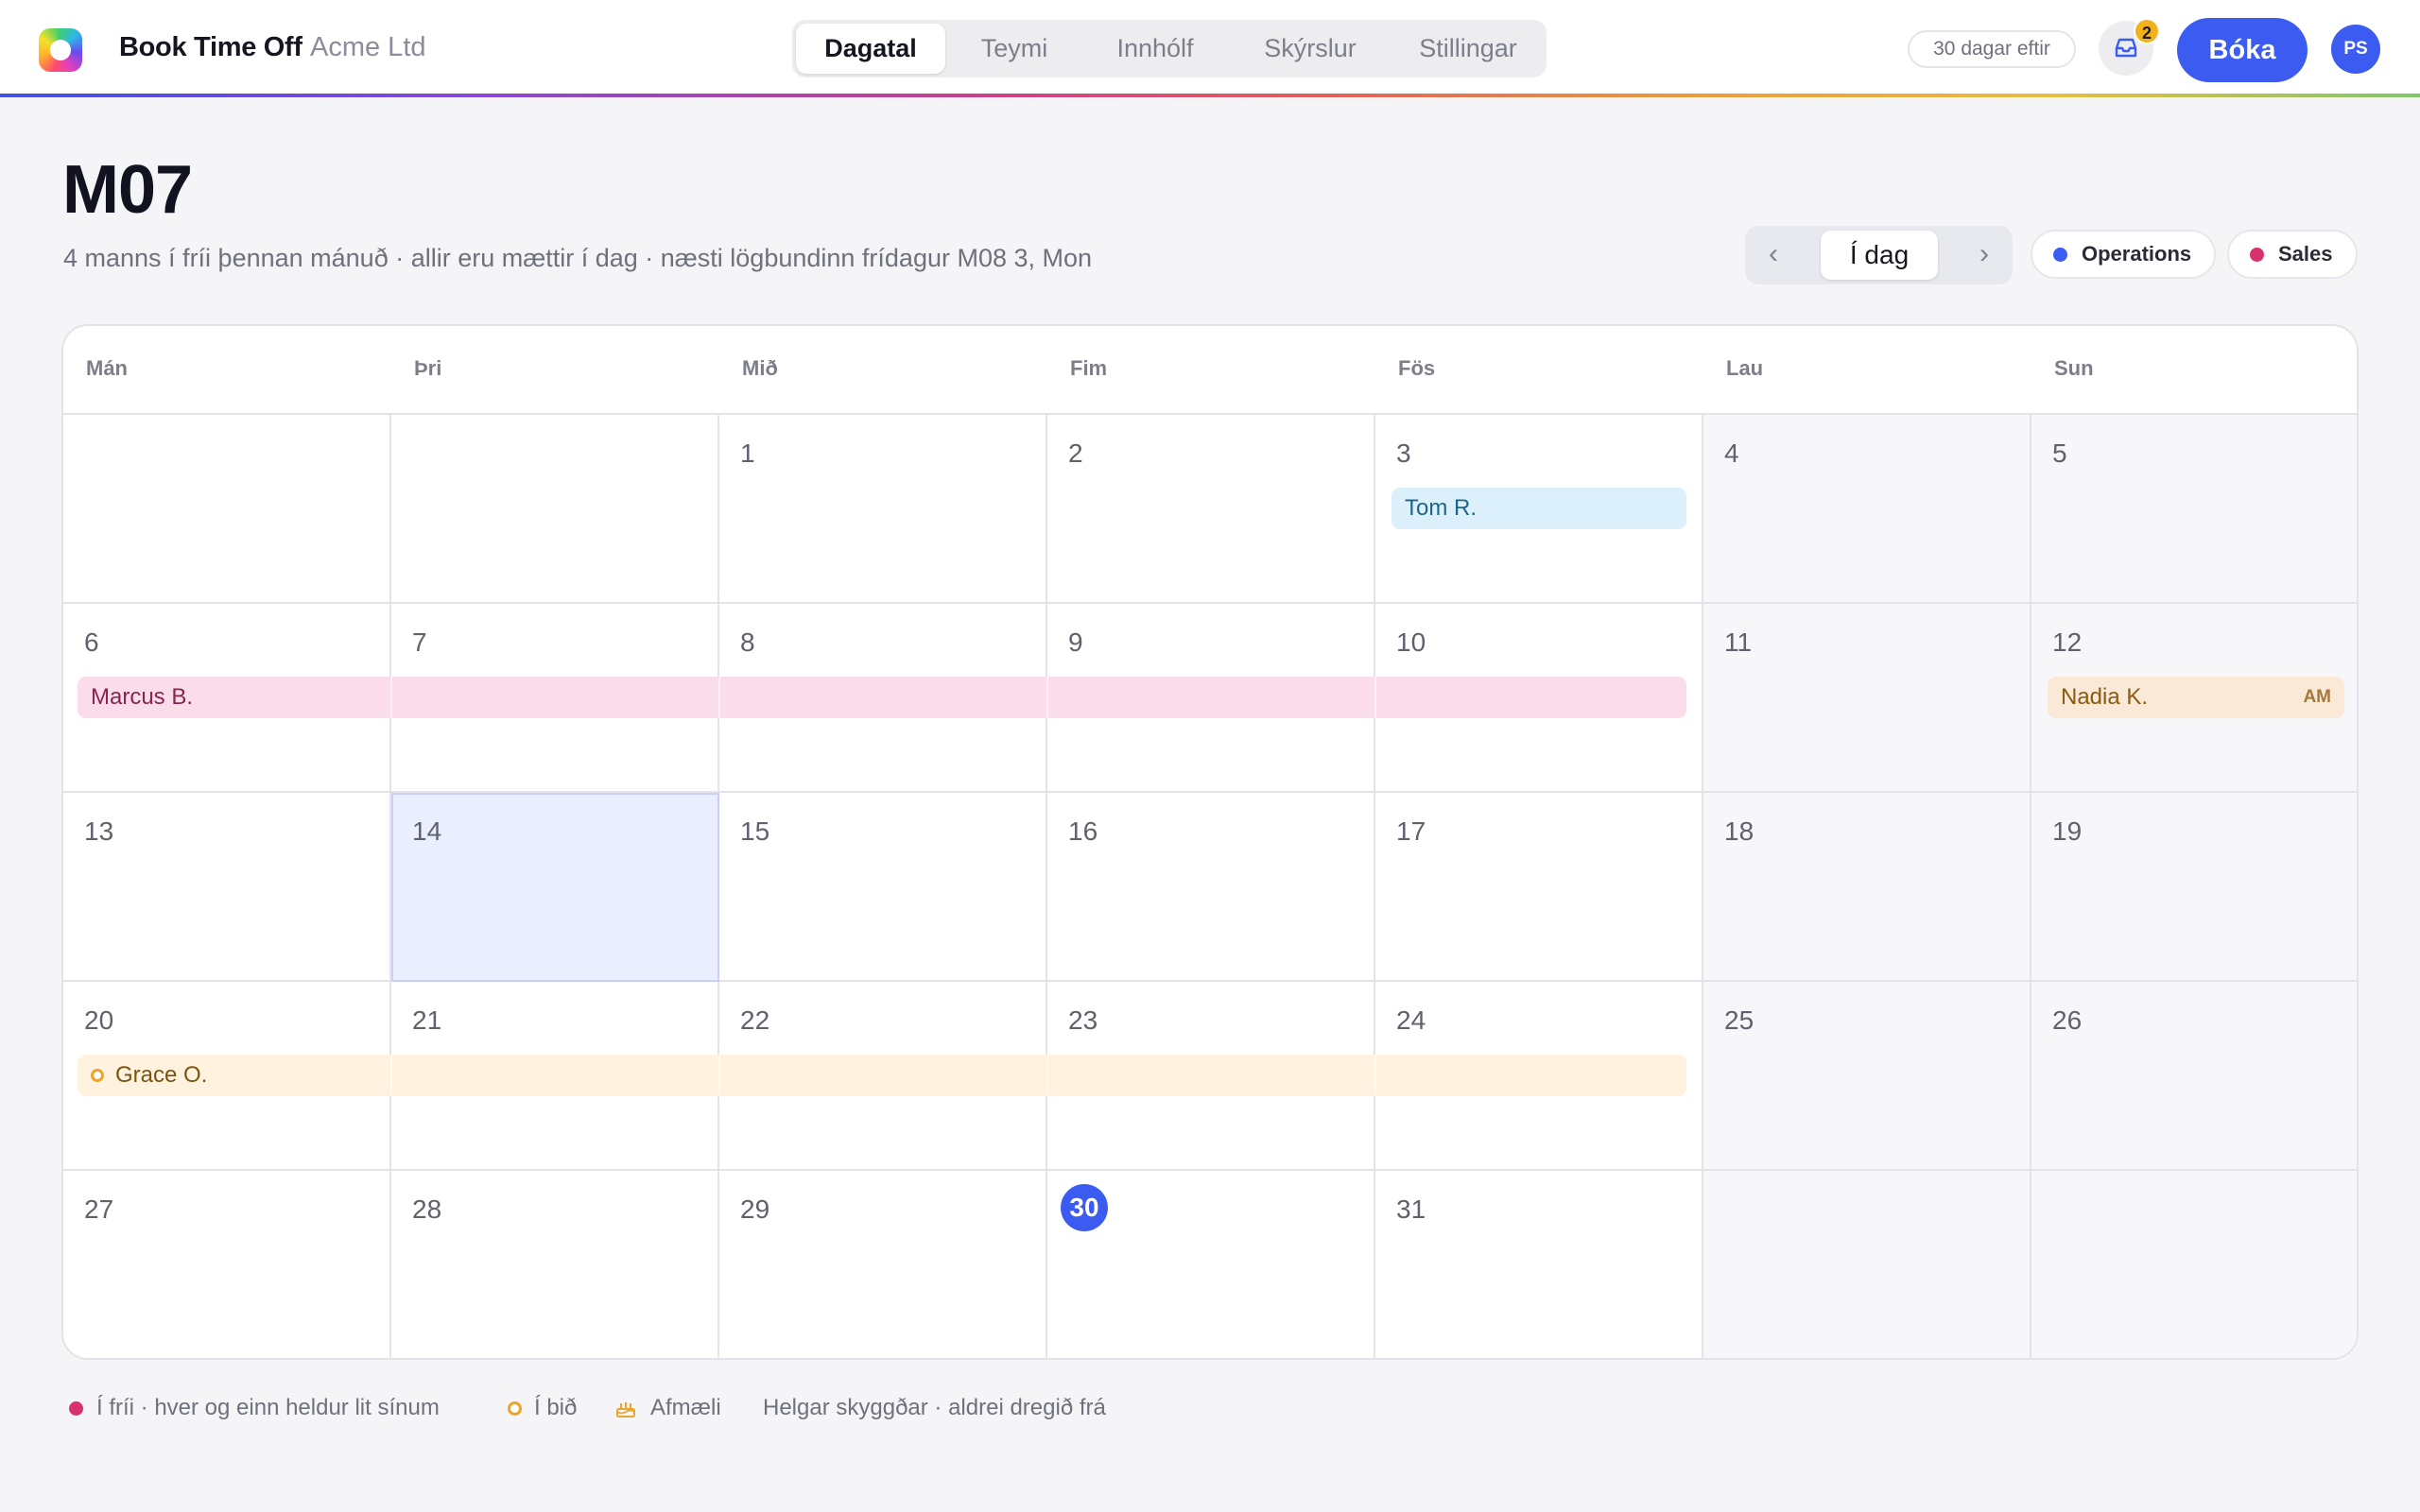  I want to click on tab-inbox: Innhólf, so click(1155, 49).